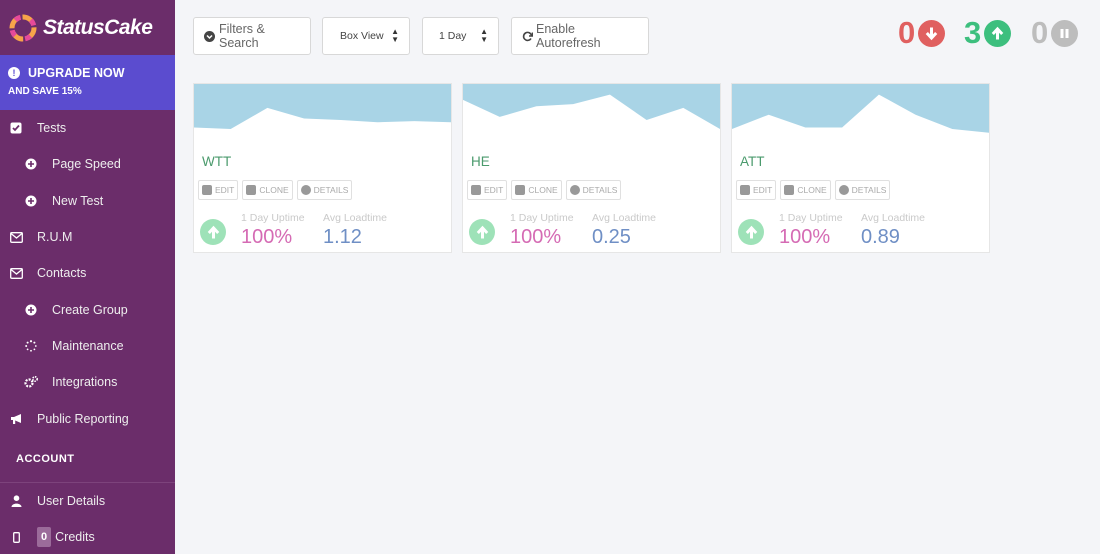 The image size is (1100, 554). Describe the element at coordinates (62, 273) in the screenshot. I see `nav-label-contacts: Contacts` at that location.